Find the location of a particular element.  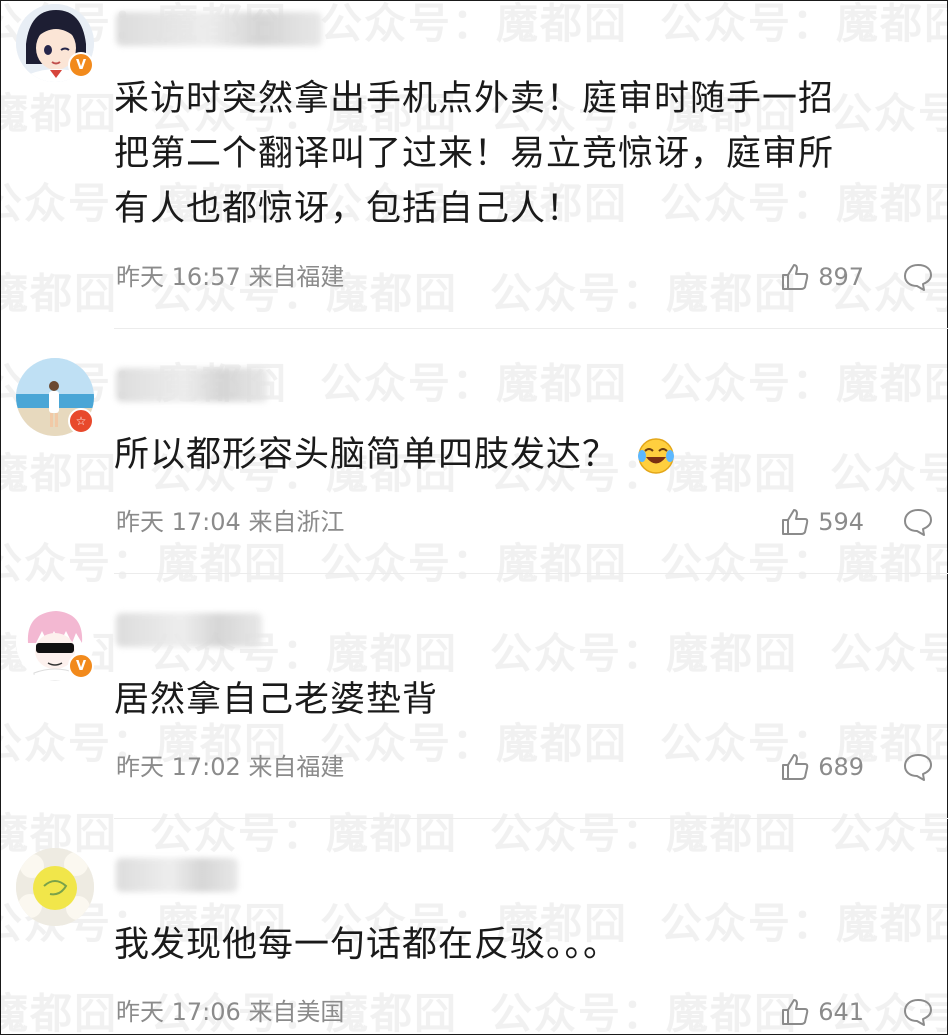

comment-meta: 昨天 16:57 来自福建 is located at coordinates (230, 277).